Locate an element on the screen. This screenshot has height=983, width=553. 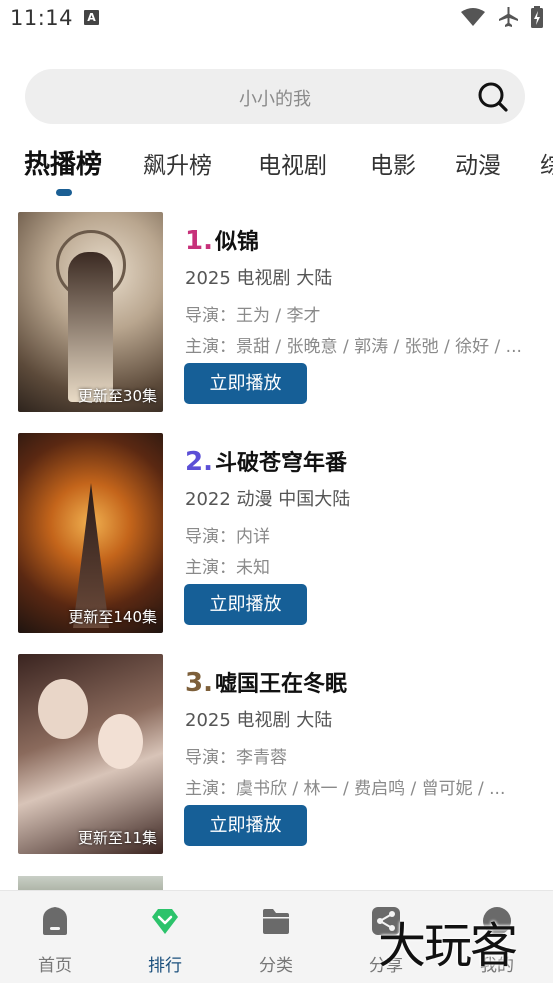
home-icon is located at coordinates (55, 921).